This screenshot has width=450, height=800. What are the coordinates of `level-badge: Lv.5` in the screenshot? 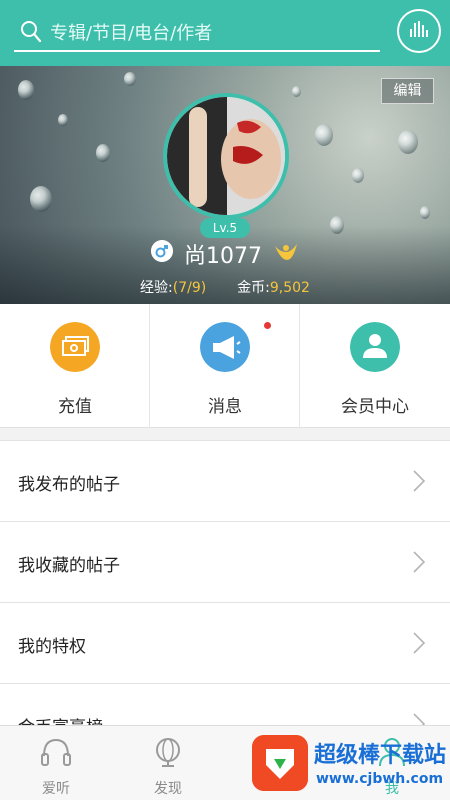 It's located at (225, 228).